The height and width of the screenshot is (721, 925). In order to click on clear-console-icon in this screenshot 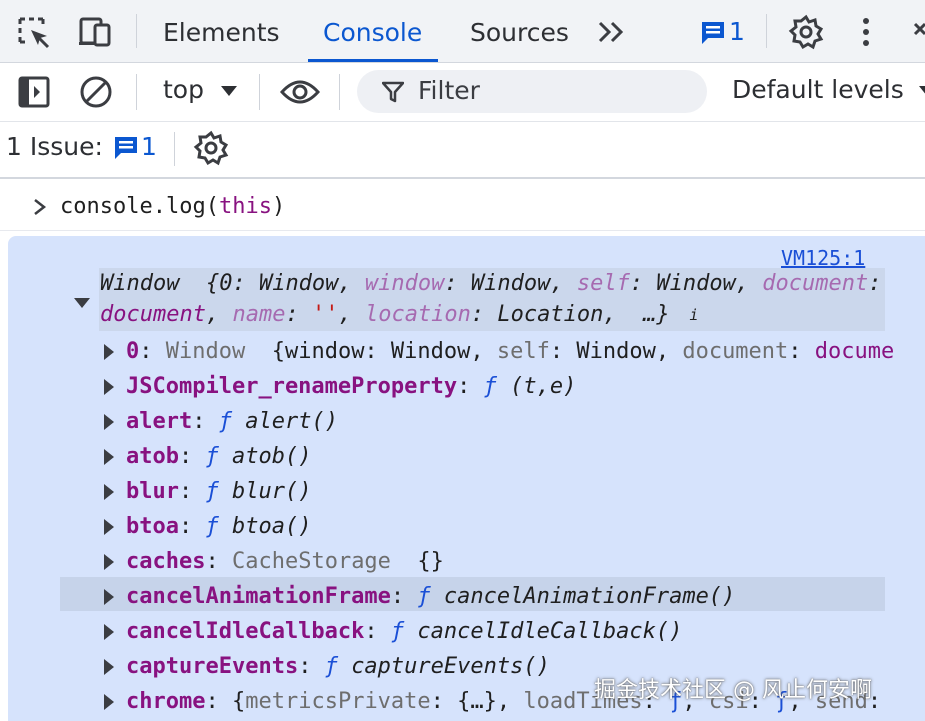, I will do `click(96, 94)`.